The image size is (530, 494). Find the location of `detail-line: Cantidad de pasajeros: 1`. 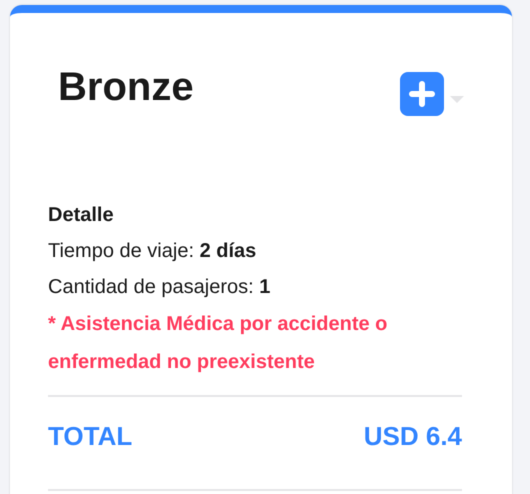

detail-line: Cantidad de pasajeros: 1 is located at coordinates (160, 287).